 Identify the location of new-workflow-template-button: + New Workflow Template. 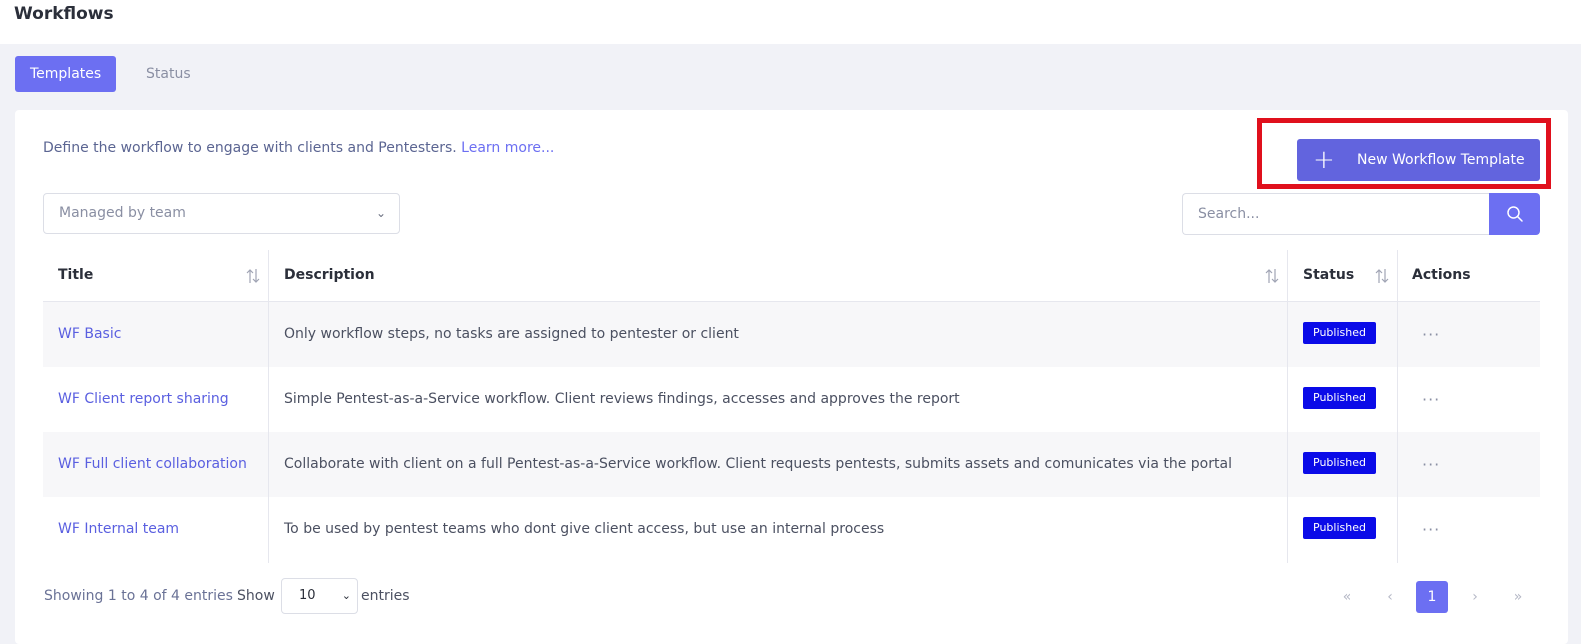
(1418, 160).